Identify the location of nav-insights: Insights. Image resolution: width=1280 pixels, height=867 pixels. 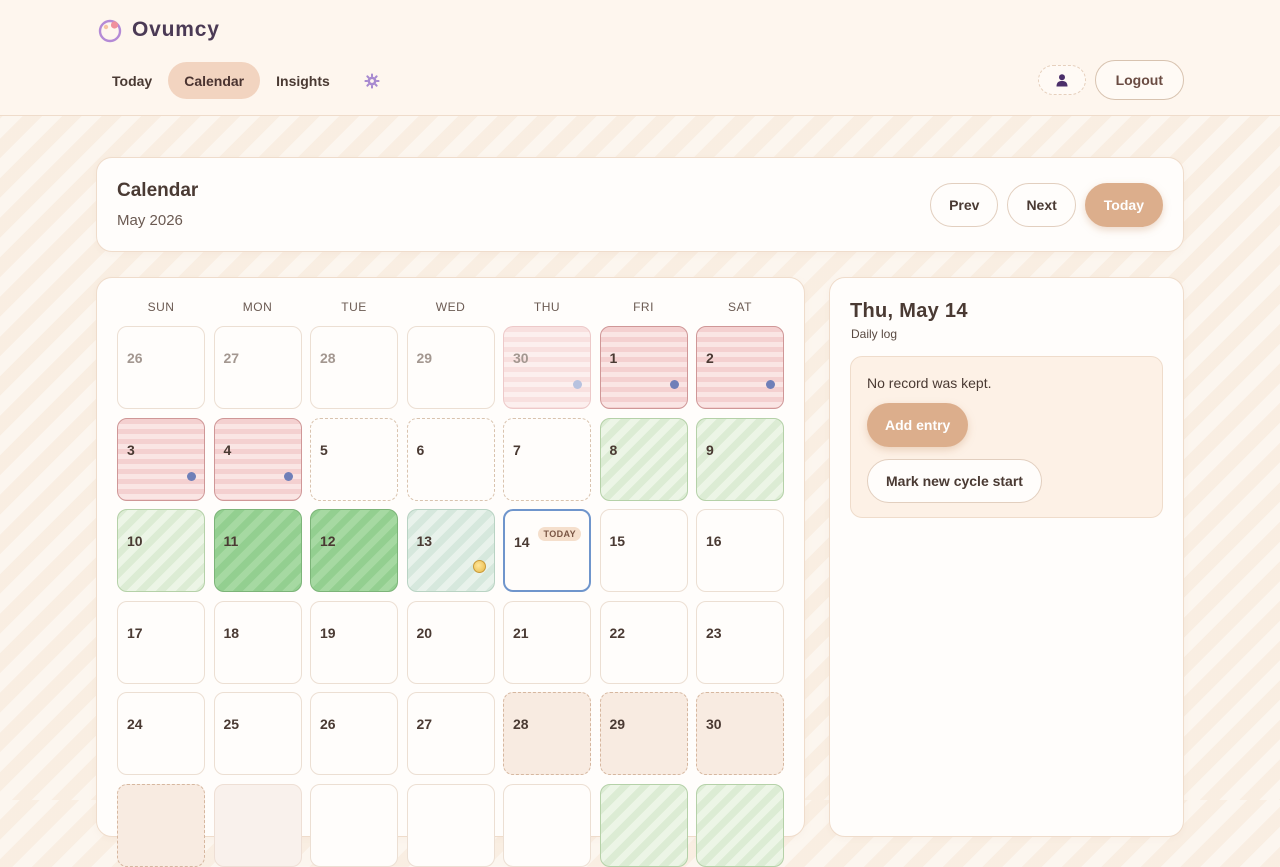
(303, 80).